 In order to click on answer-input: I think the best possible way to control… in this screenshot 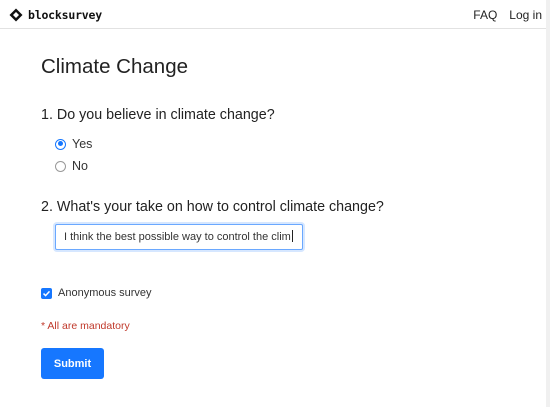, I will do `click(179, 237)`.